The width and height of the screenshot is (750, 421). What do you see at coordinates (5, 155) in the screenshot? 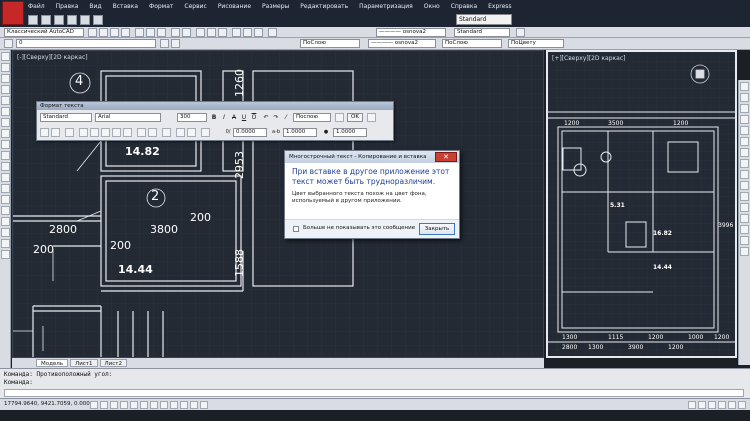
I see `ellipse-icon` at bounding box center [5, 155].